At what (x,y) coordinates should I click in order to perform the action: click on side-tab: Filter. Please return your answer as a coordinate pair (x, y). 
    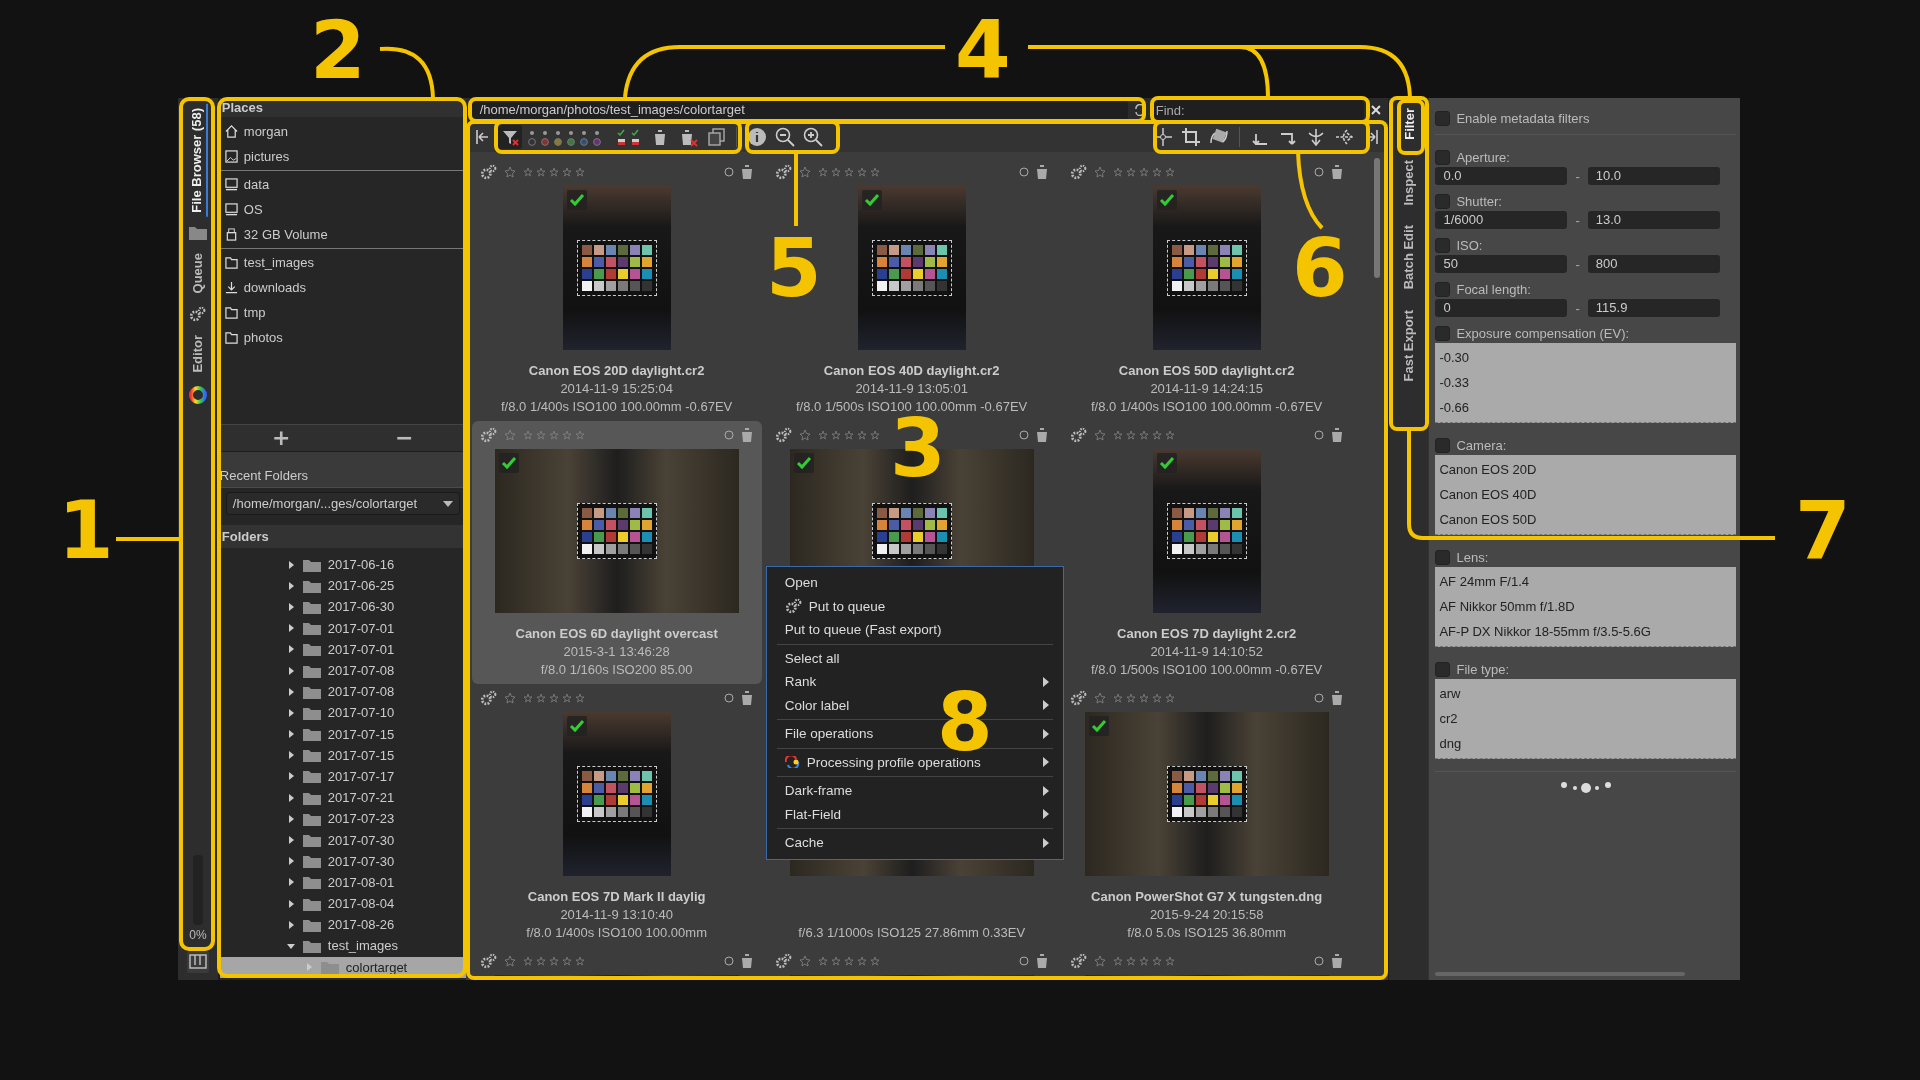
    Looking at the image, I should click on (1409, 124).